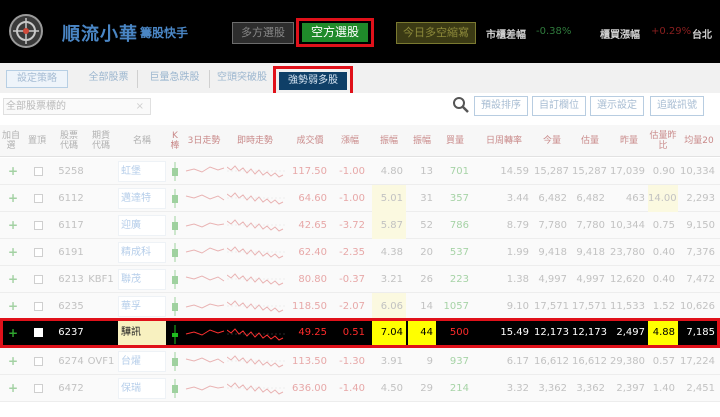 The image size is (720, 417). I want to click on col-est-volume: 估量, so click(590, 141).